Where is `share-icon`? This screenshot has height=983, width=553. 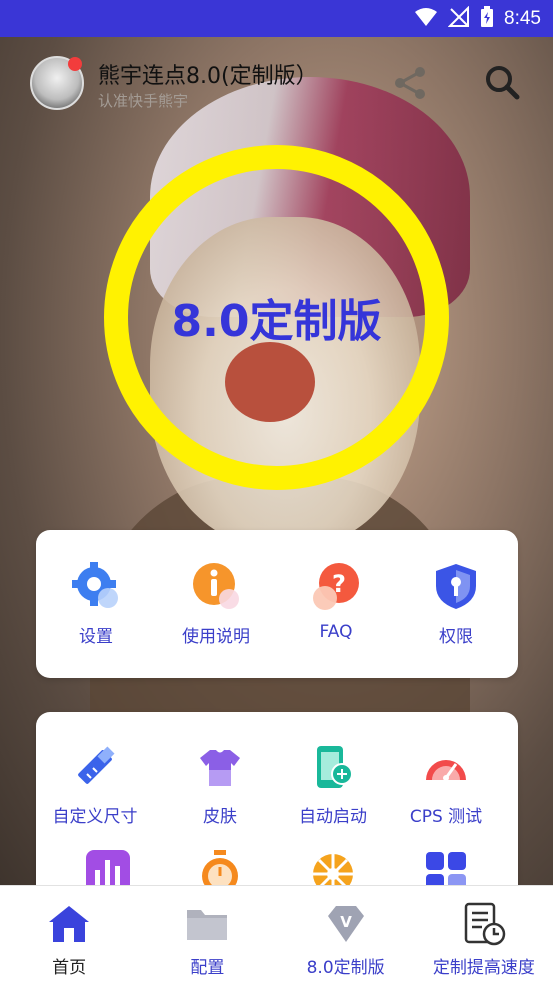 share-icon is located at coordinates (411, 83).